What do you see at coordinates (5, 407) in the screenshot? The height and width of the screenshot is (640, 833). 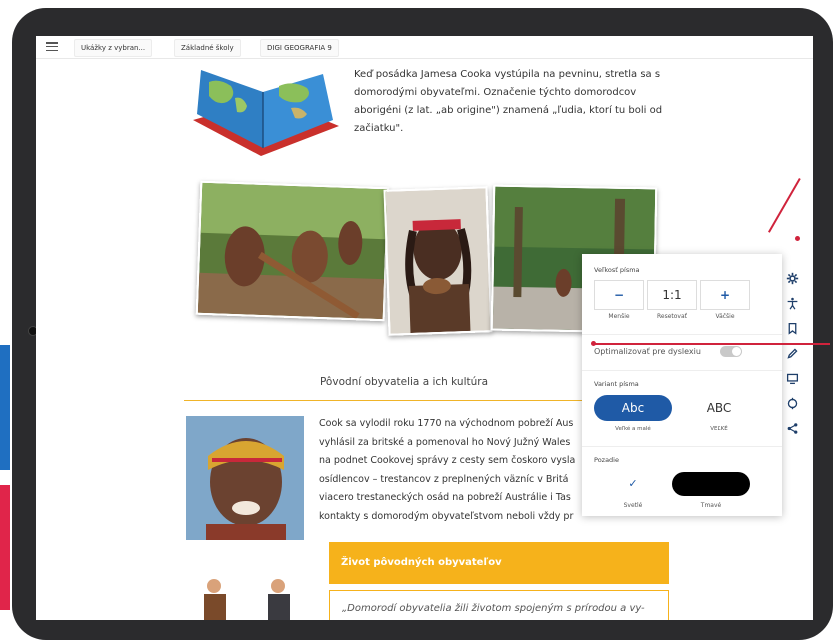 I see `side-decoration-blue` at bounding box center [5, 407].